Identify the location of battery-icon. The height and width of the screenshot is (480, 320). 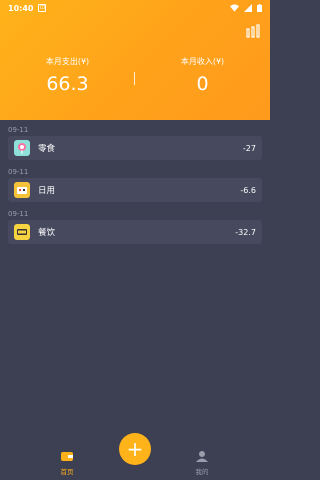
(259, 8).